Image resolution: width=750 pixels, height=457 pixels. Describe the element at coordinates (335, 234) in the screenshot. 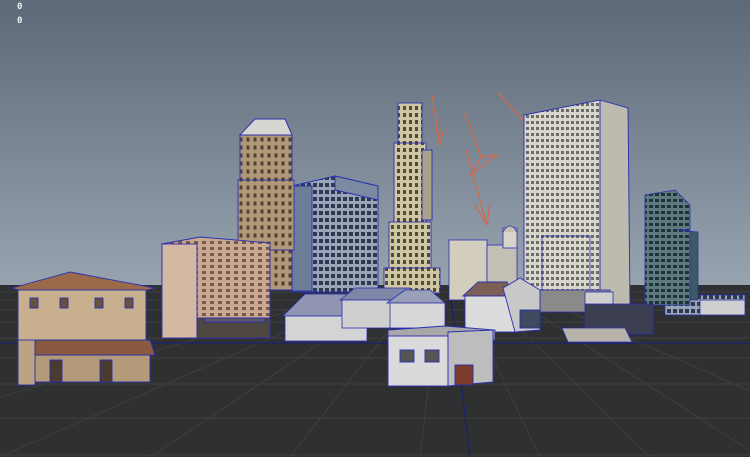

I see `building-blue-glass-tower` at that location.